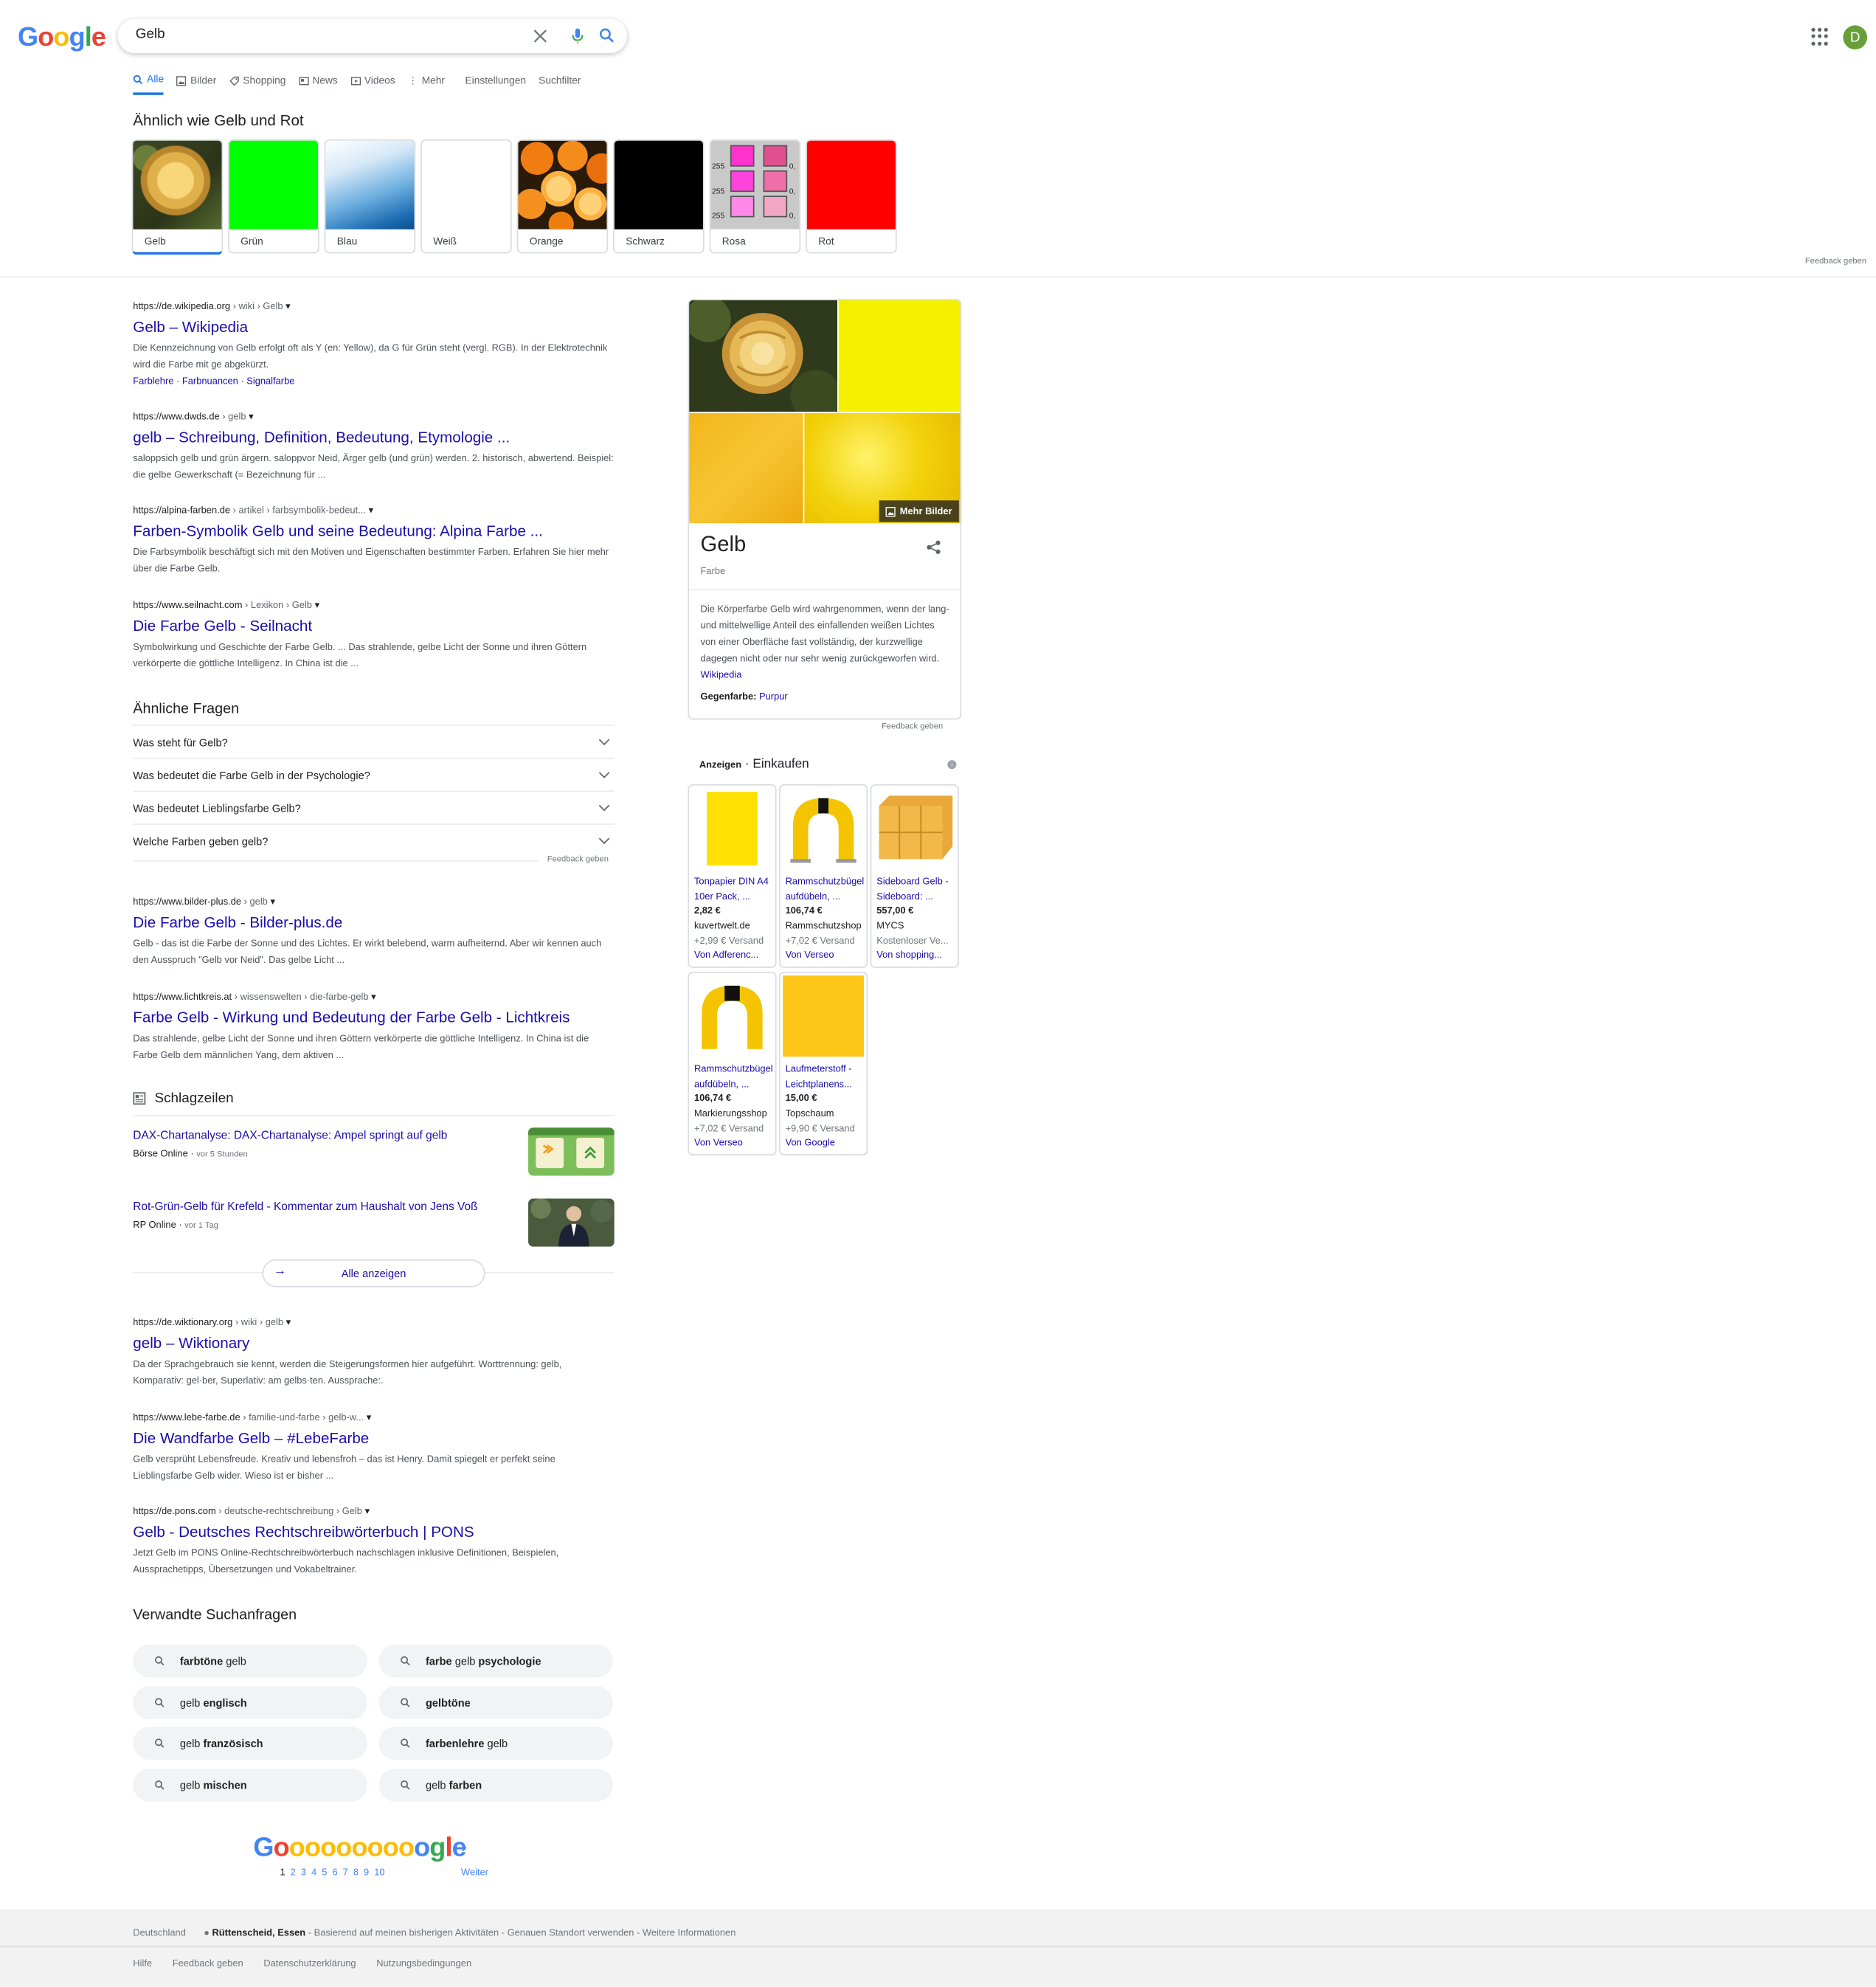 Image resolution: width=1876 pixels, height=1987 pixels. Describe the element at coordinates (933, 547) in the screenshot. I see `share-icon` at that location.